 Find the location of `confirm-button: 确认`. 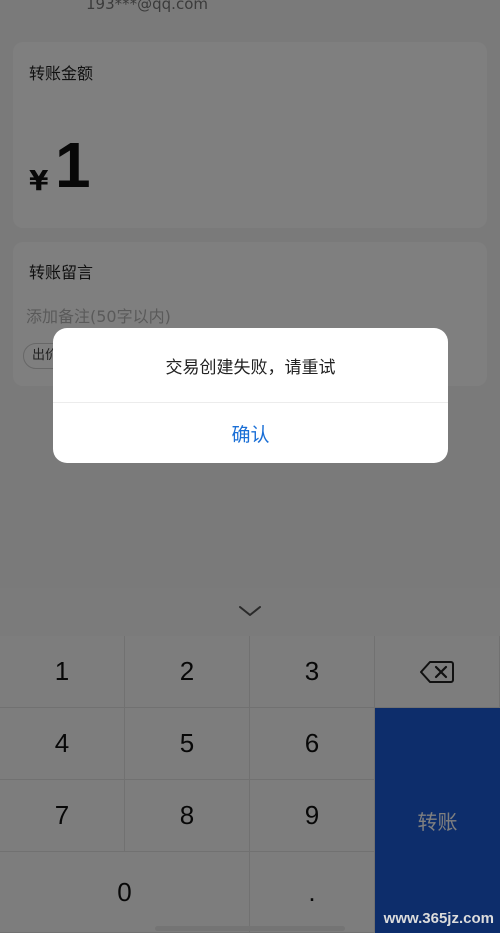

confirm-button: 确认 is located at coordinates (250, 433).